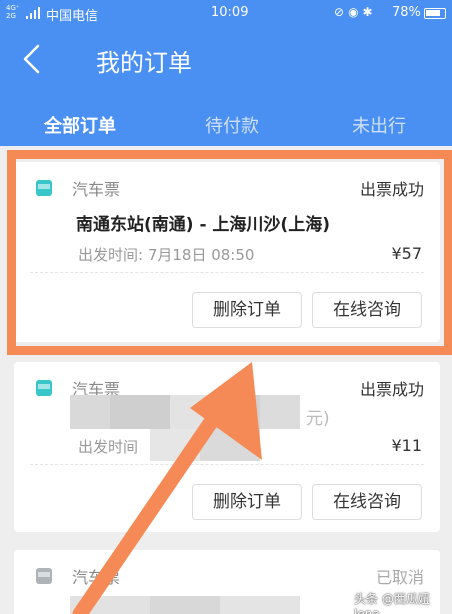  Describe the element at coordinates (230, 12) in the screenshot. I see `clock: 10:09` at that location.